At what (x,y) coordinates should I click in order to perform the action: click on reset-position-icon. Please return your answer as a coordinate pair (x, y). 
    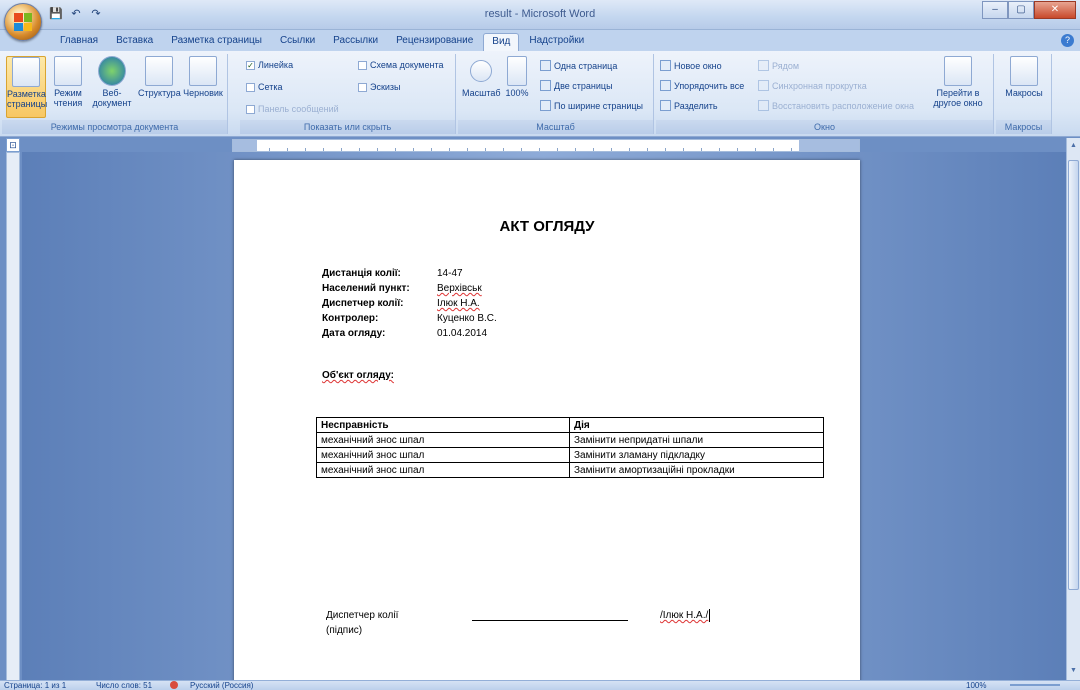
    Looking at the image, I should click on (763, 105).